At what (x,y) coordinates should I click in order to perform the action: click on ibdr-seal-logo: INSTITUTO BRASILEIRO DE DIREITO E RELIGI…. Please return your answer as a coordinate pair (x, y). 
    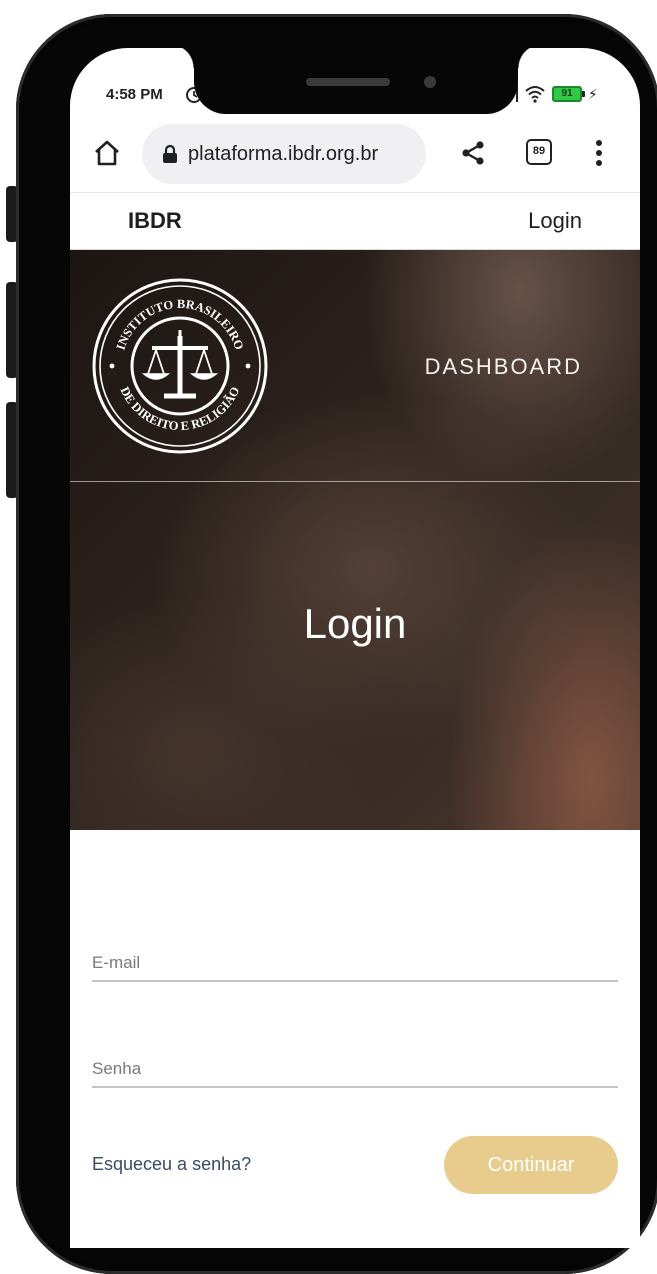
    Looking at the image, I should click on (180, 366).